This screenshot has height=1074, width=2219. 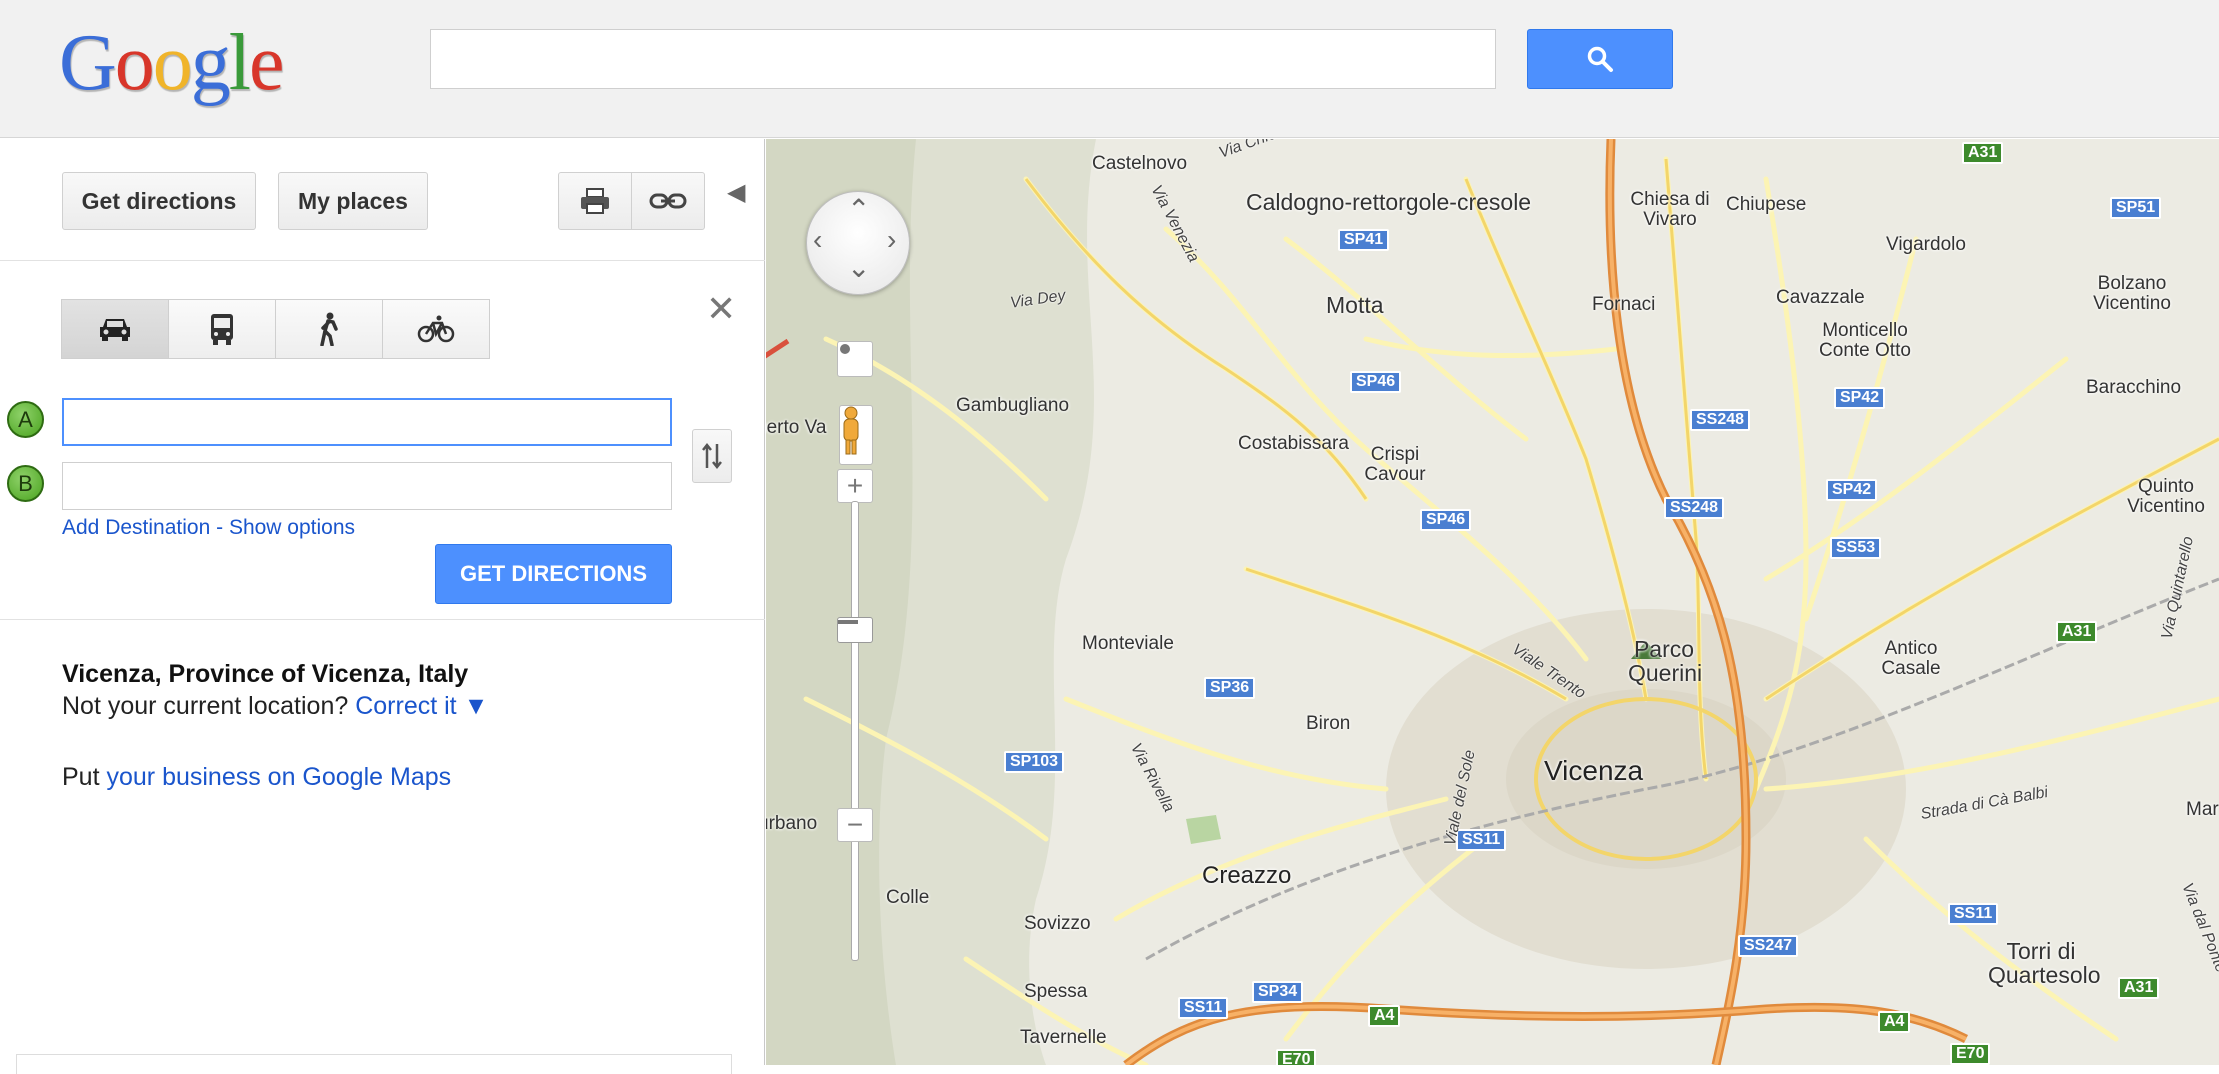 I want to click on street-view-pegman, so click(x=856, y=435).